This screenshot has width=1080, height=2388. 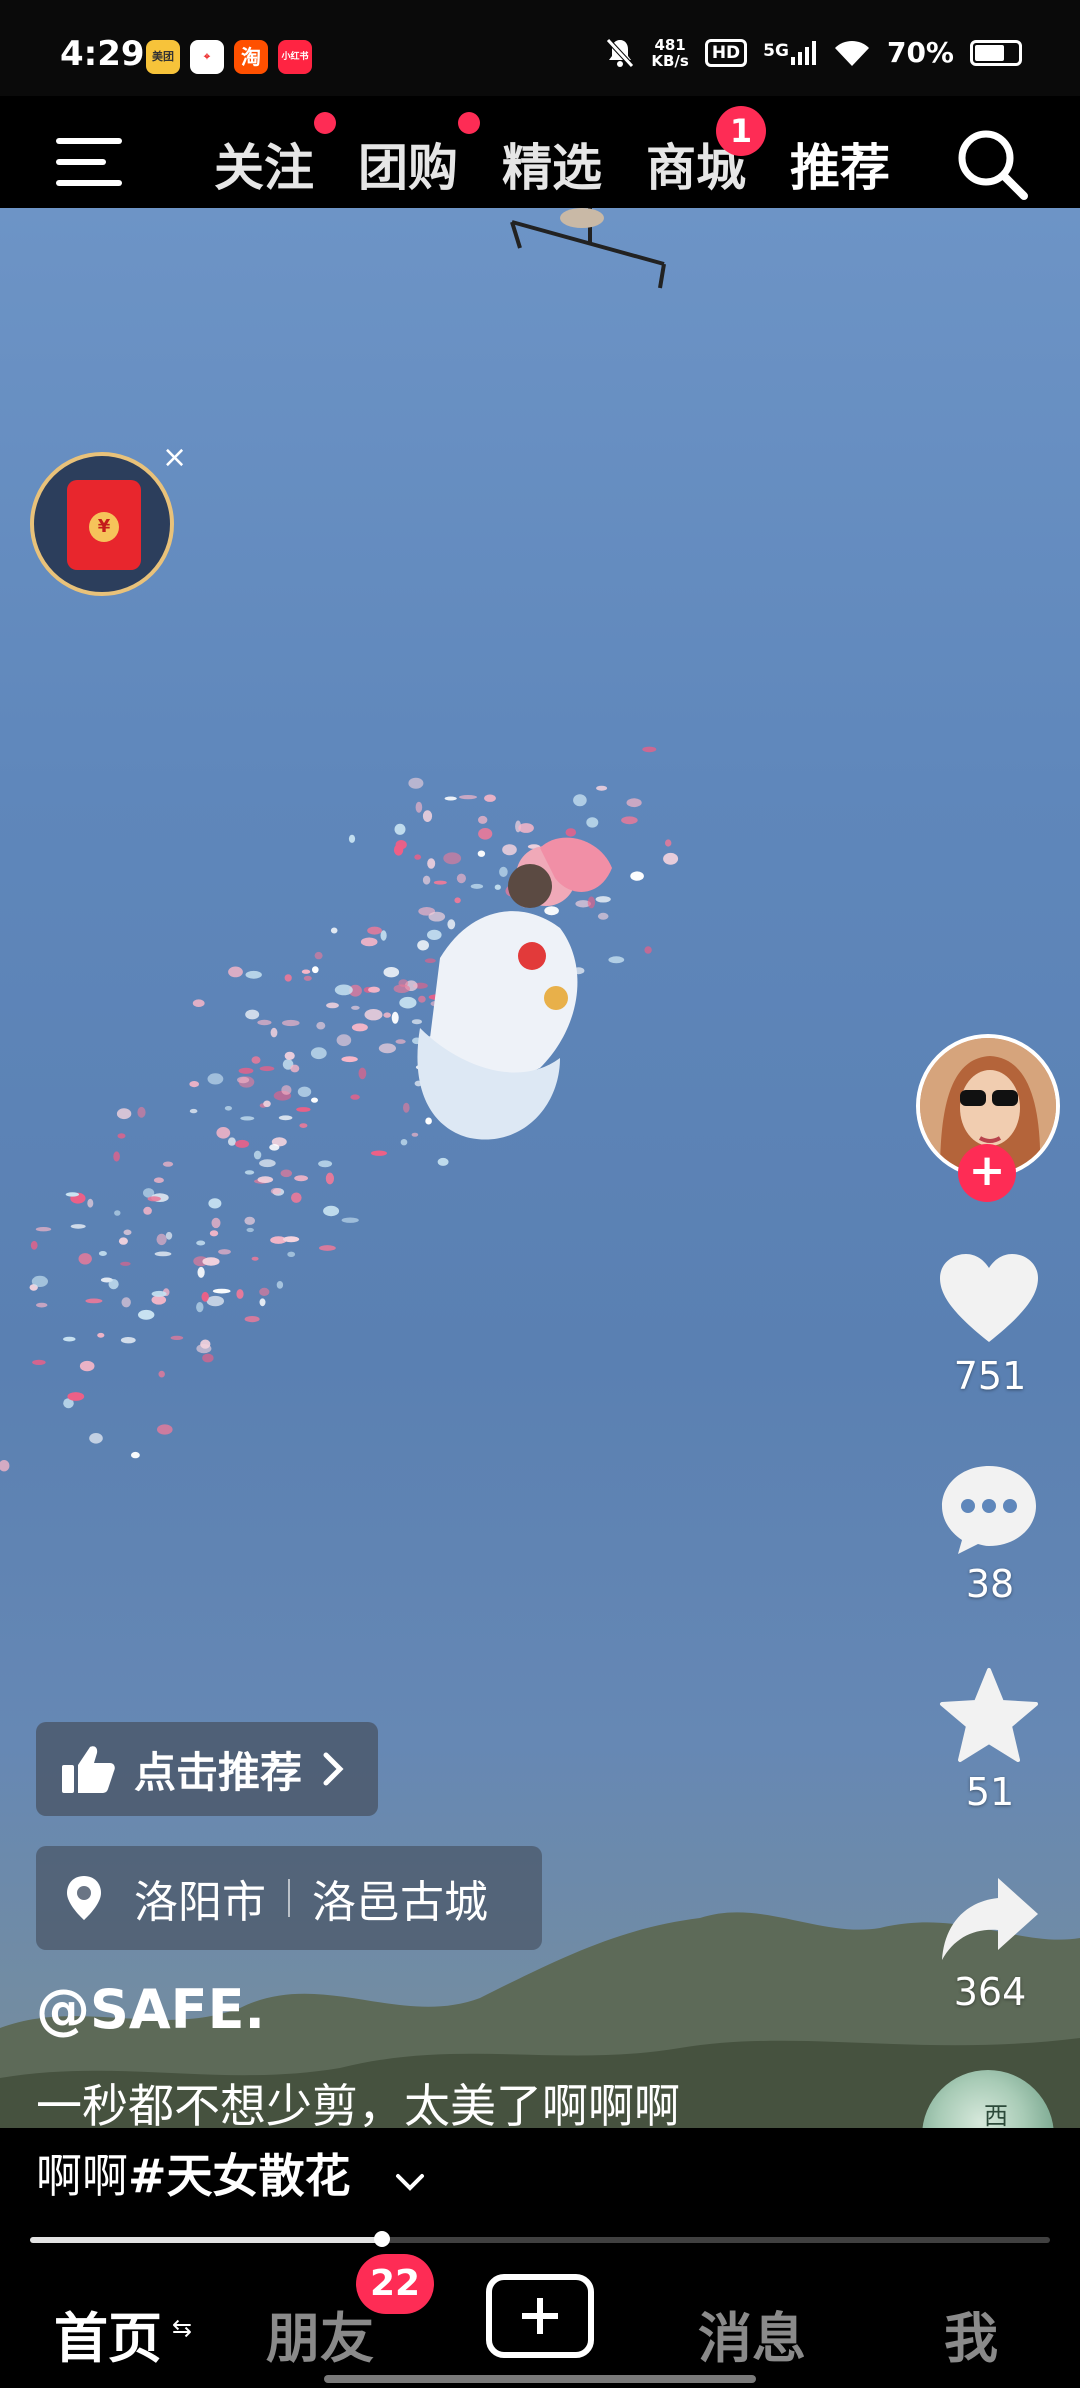 I want to click on heart-icon, so click(x=989, y=1300).